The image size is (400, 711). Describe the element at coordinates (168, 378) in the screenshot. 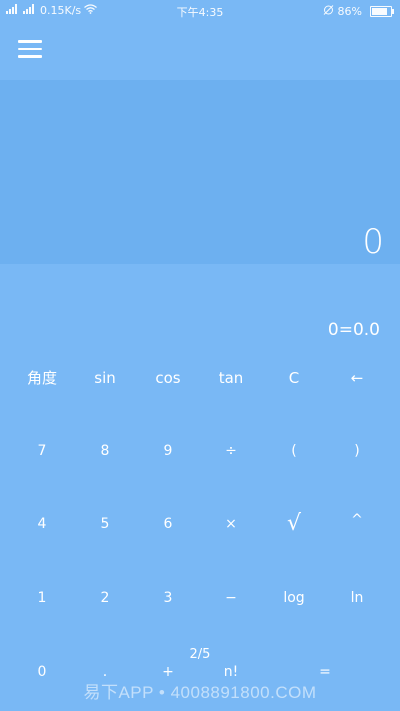

I see `key-cos: cos` at that location.